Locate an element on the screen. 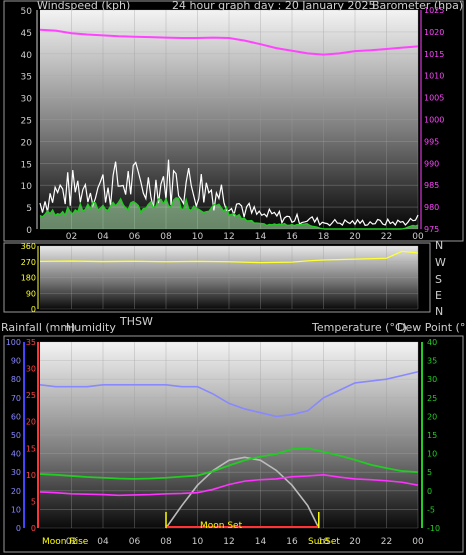 The image size is (466, 555). temperature-axis-title: Temperature (°C) is located at coordinates (359, 327).